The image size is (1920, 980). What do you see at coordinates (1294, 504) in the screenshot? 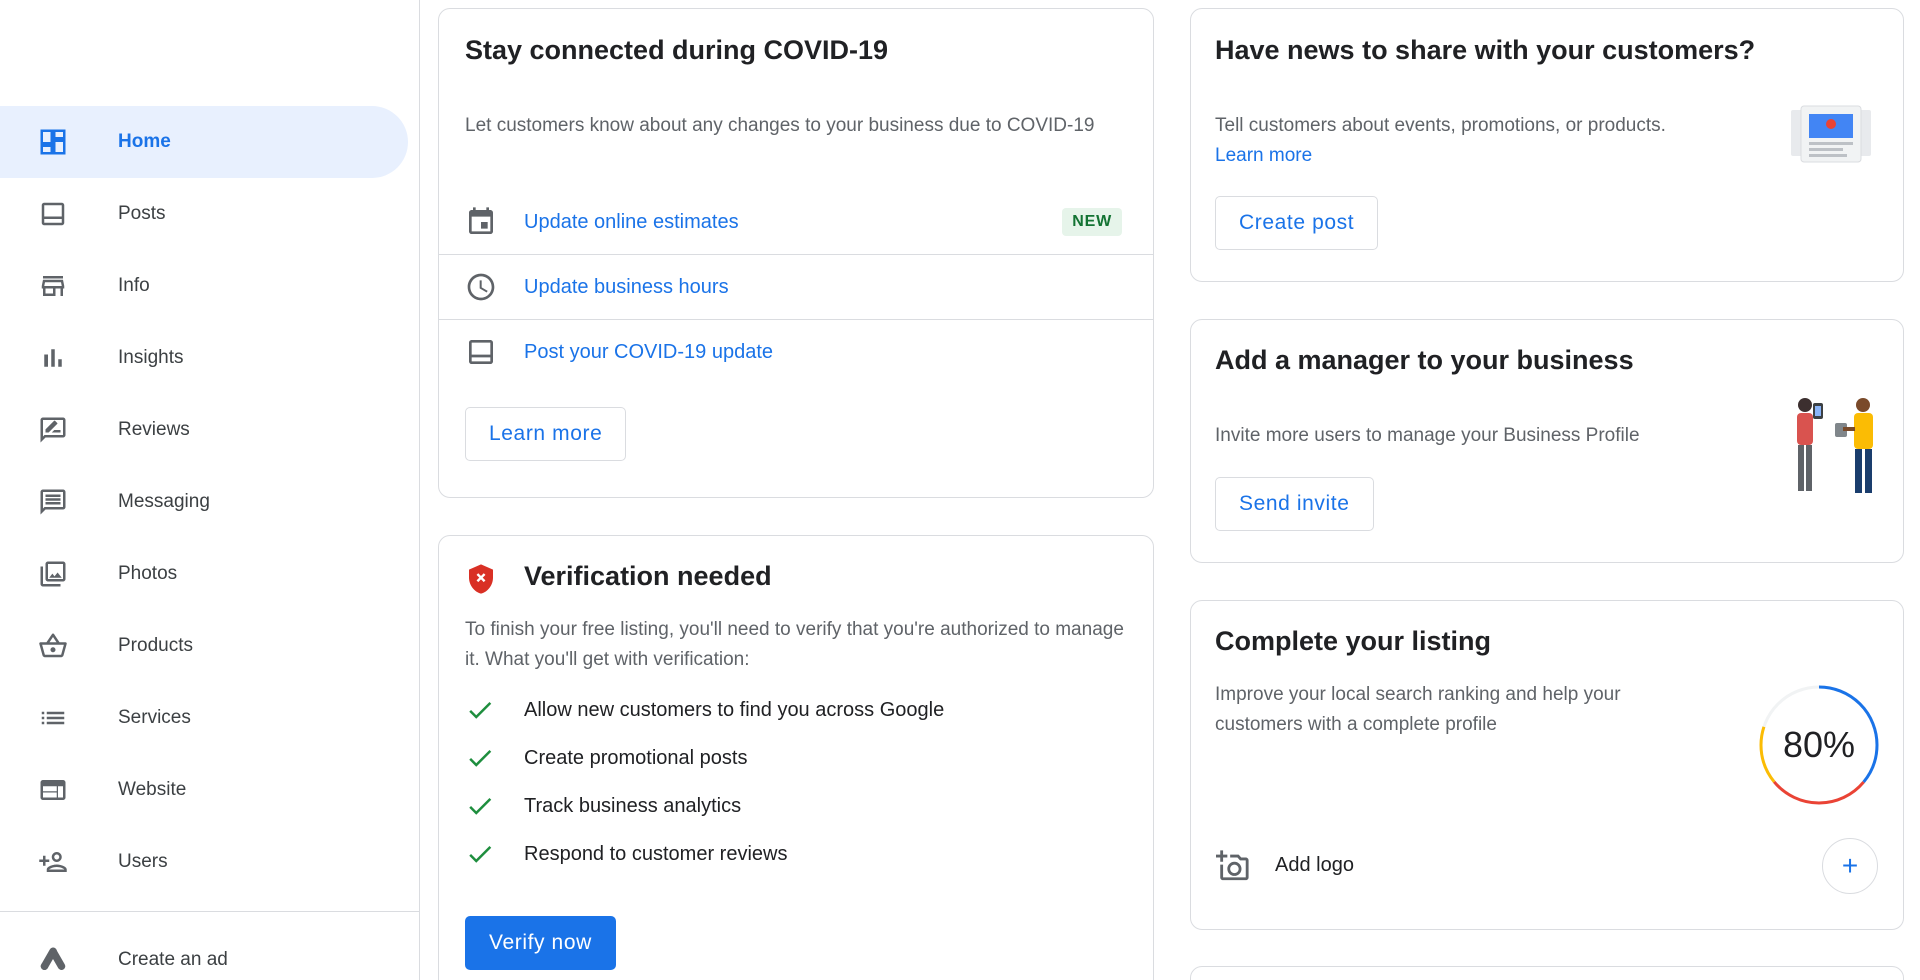
I see `send-invite-button: Send invite` at bounding box center [1294, 504].